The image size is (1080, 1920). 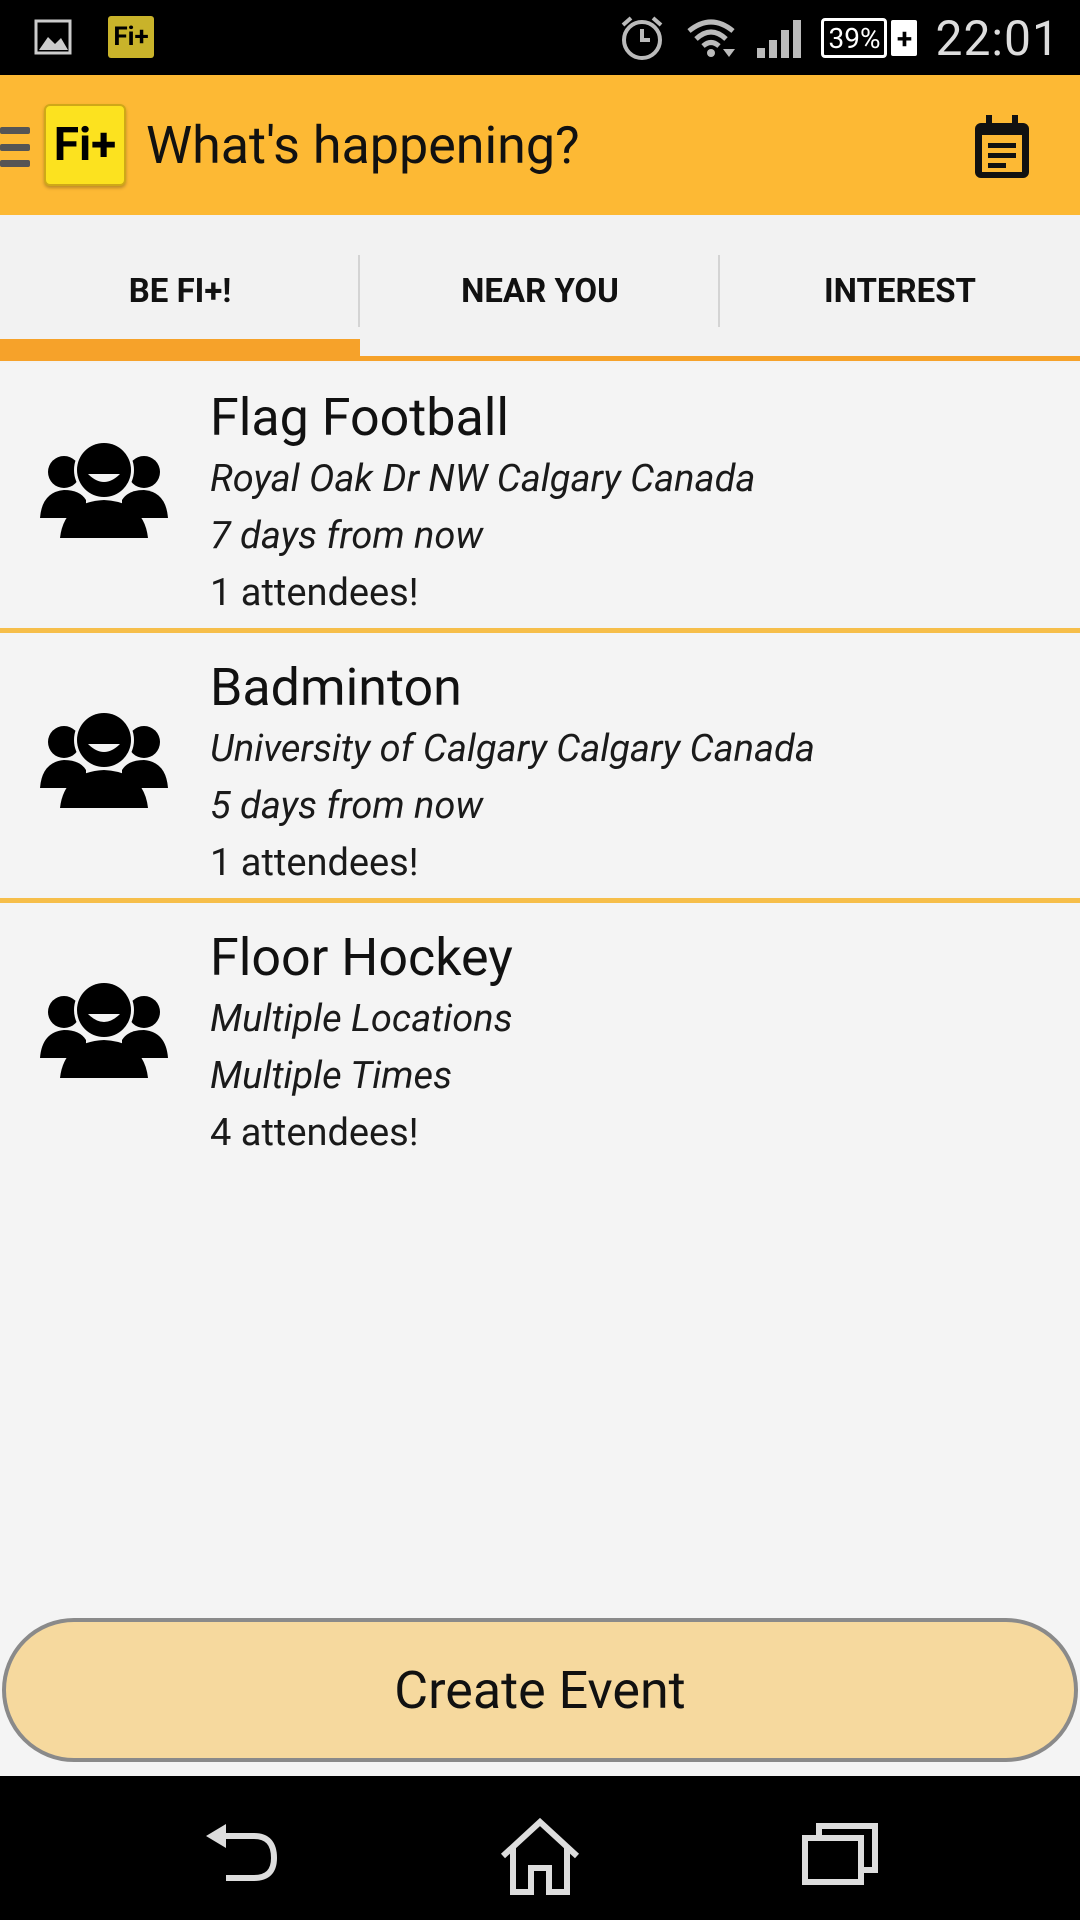 What do you see at coordinates (540, 37) in the screenshot?
I see `status-bar: Fi+ 39% + 22:01` at bounding box center [540, 37].